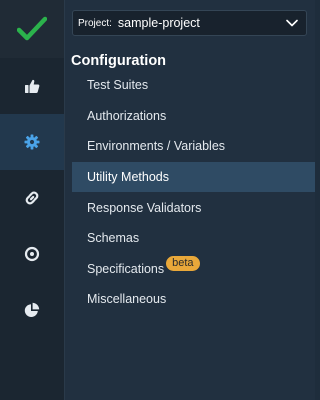  I want to click on menu-item-utility-methods: Utility Methods, so click(193, 177).